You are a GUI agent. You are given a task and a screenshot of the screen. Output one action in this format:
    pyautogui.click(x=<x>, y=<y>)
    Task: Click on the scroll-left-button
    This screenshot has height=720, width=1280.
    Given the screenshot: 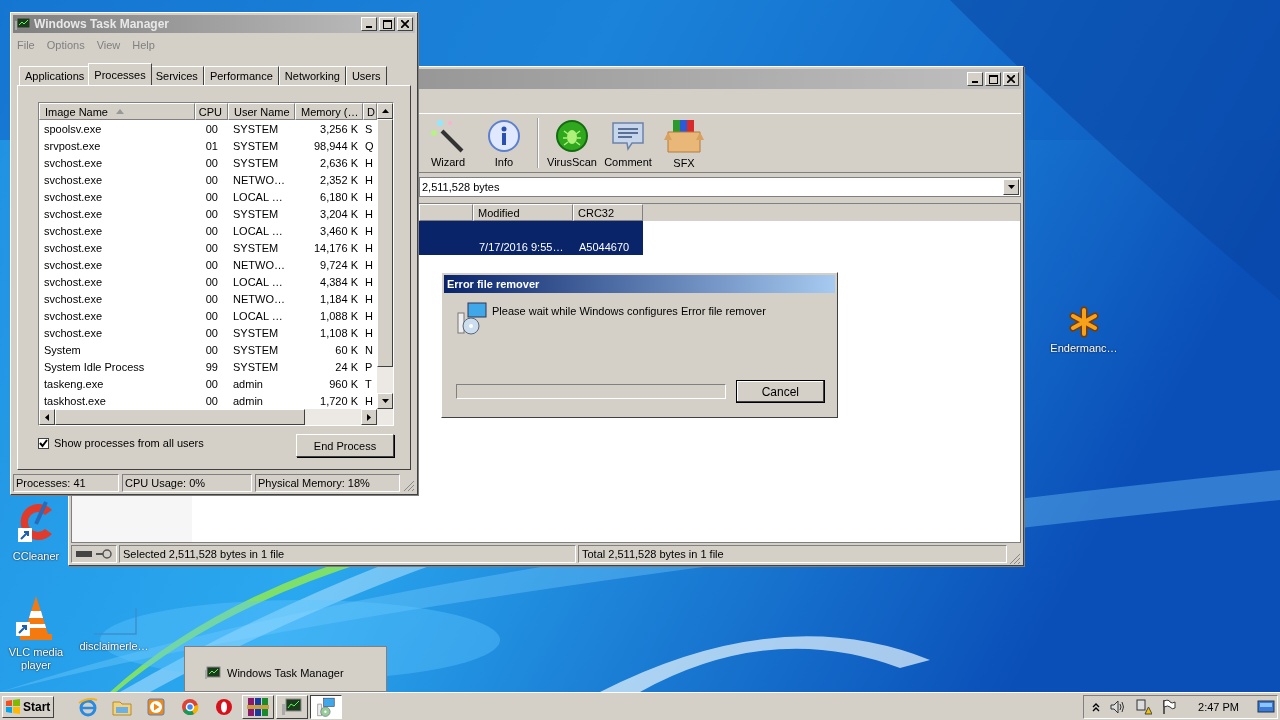 What is the action you would take?
    pyautogui.click(x=47, y=417)
    